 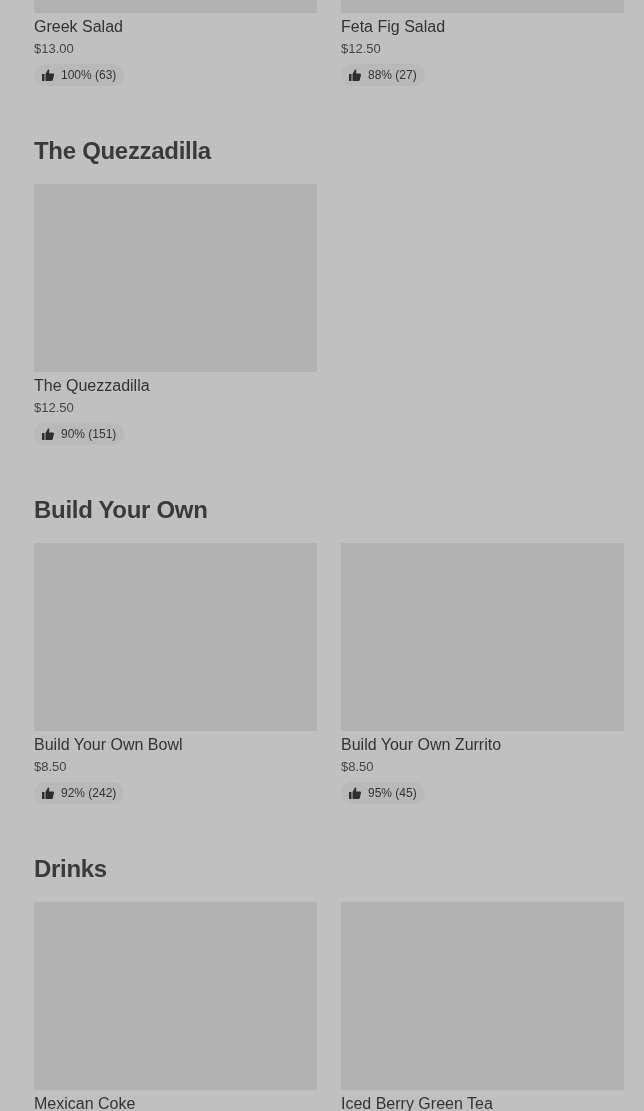 I want to click on item-name: Greek Salad, so click(x=78, y=27).